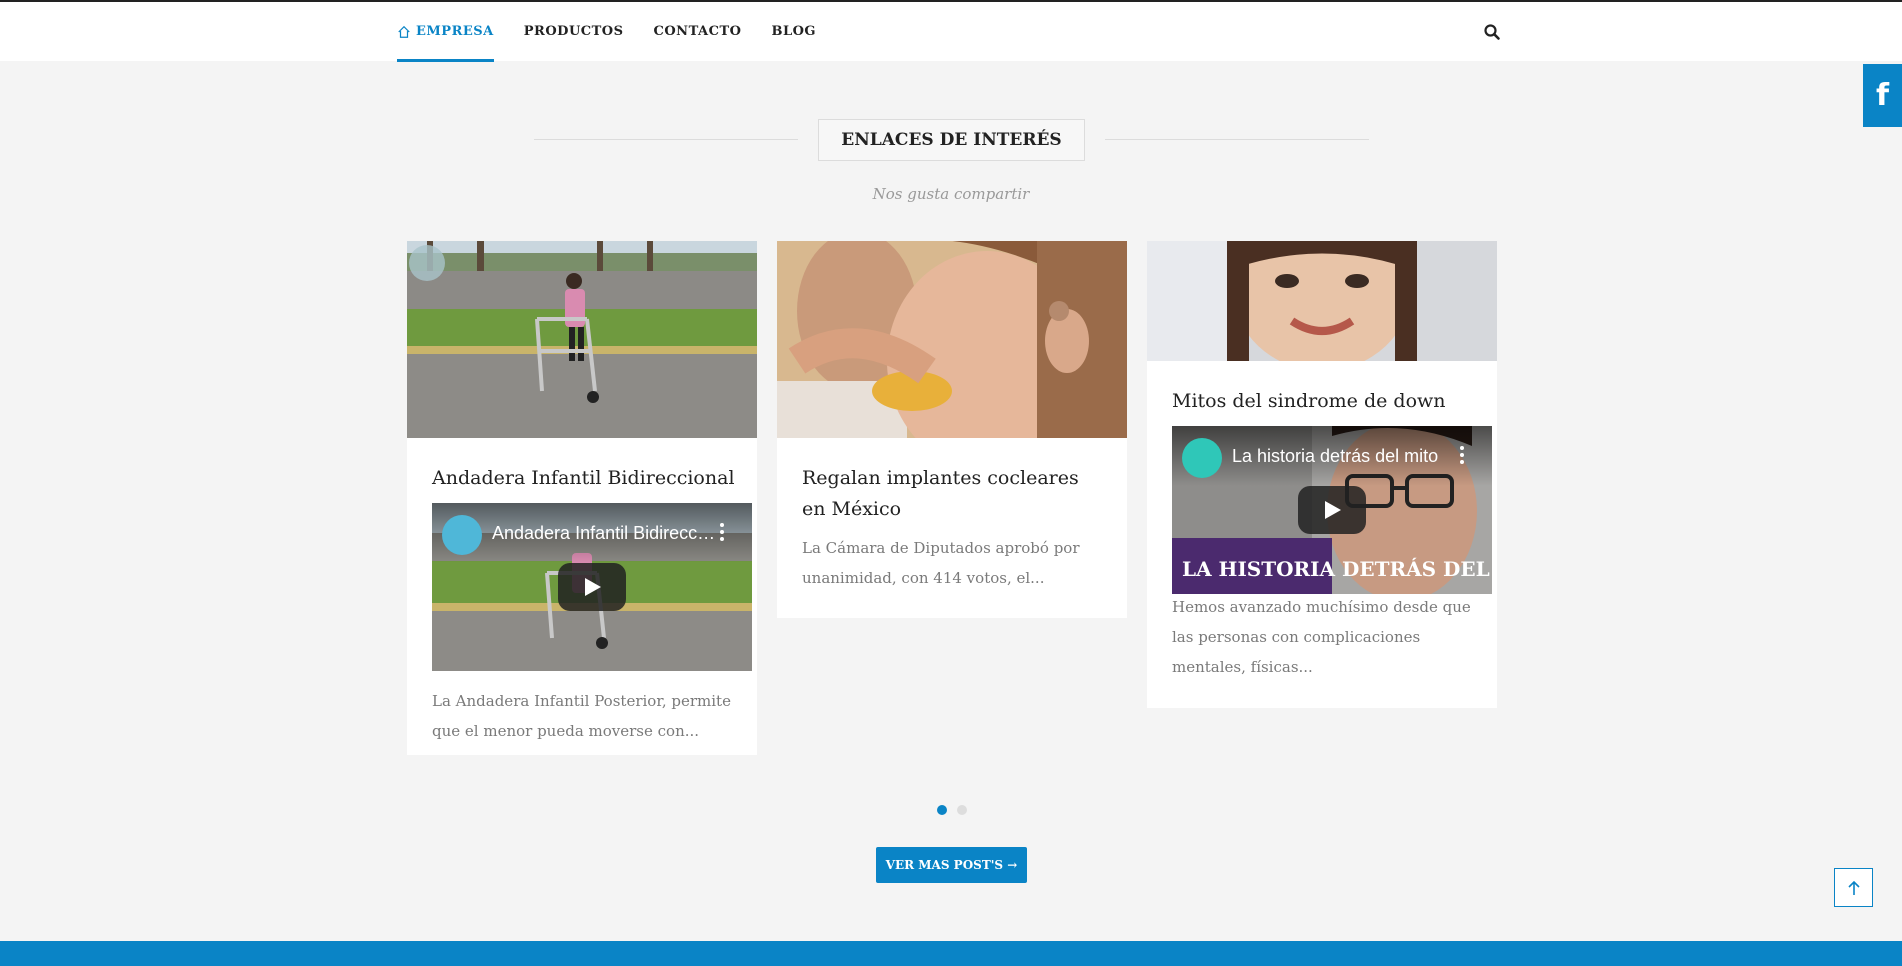 The width and height of the screenshot is (1902, 966). I want to click on girl-smiling-photo, so click(1322, 301).